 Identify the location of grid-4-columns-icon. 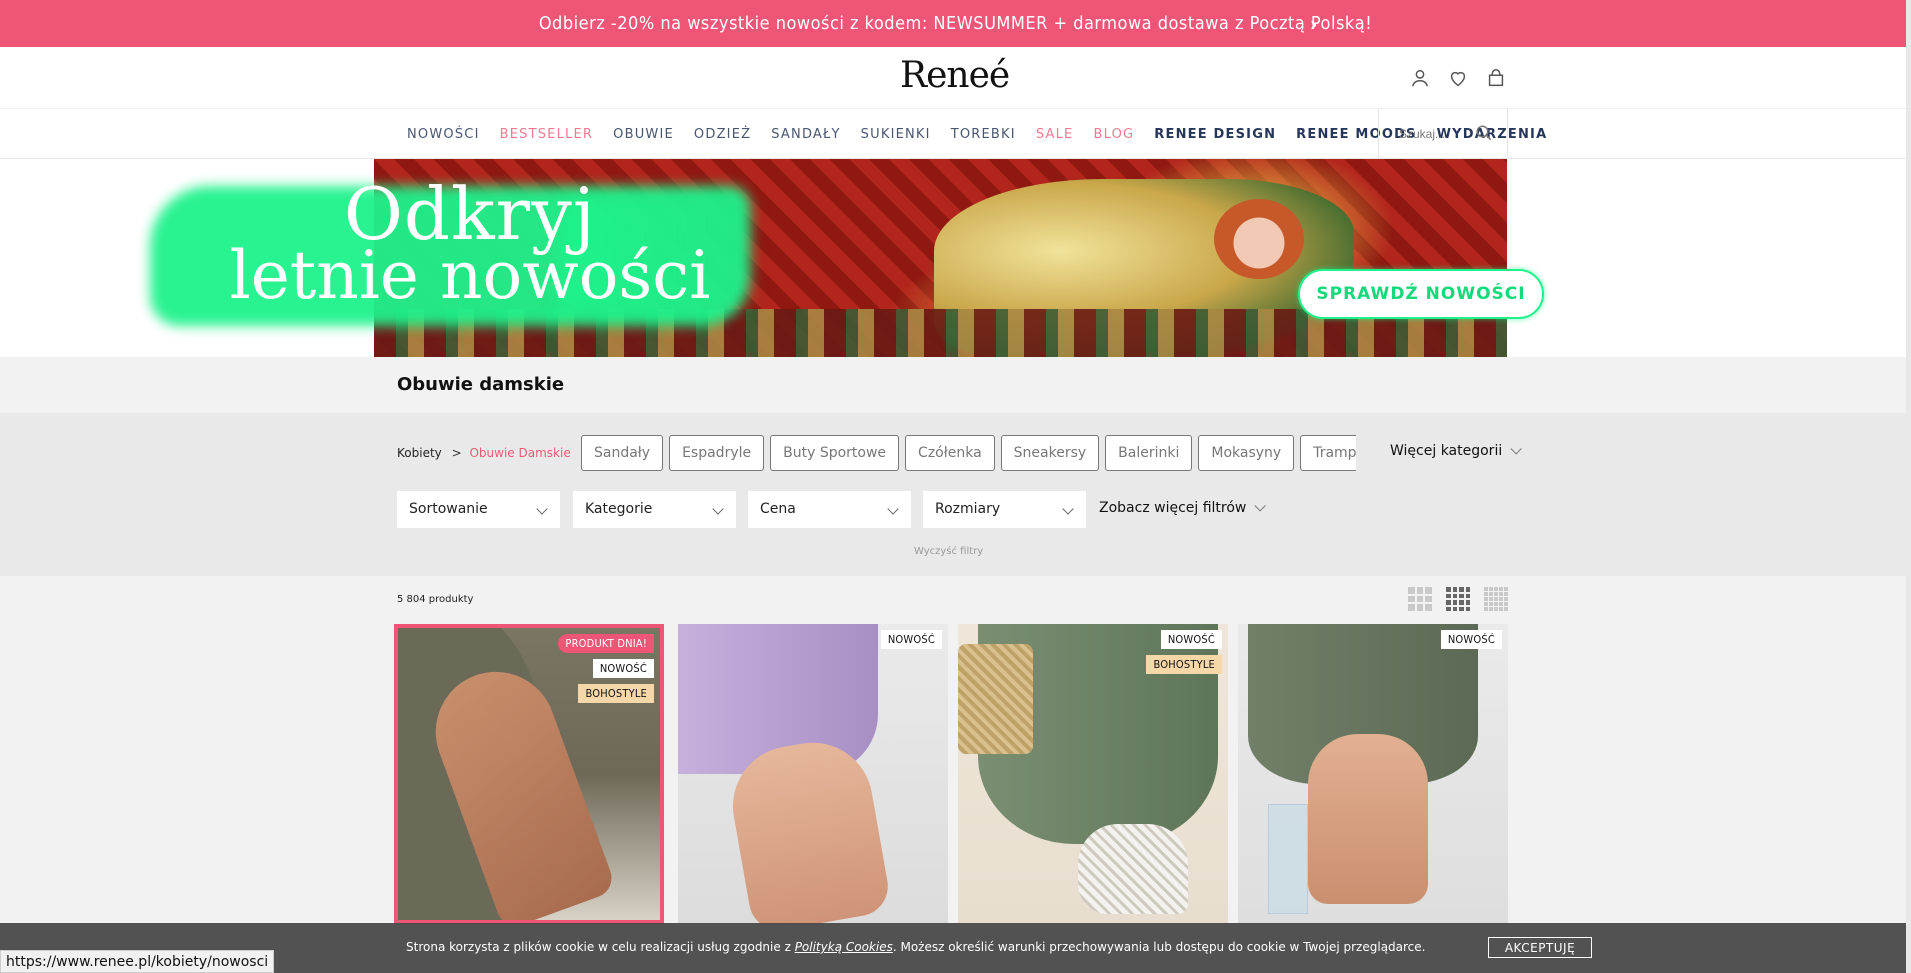
(1458, 599).